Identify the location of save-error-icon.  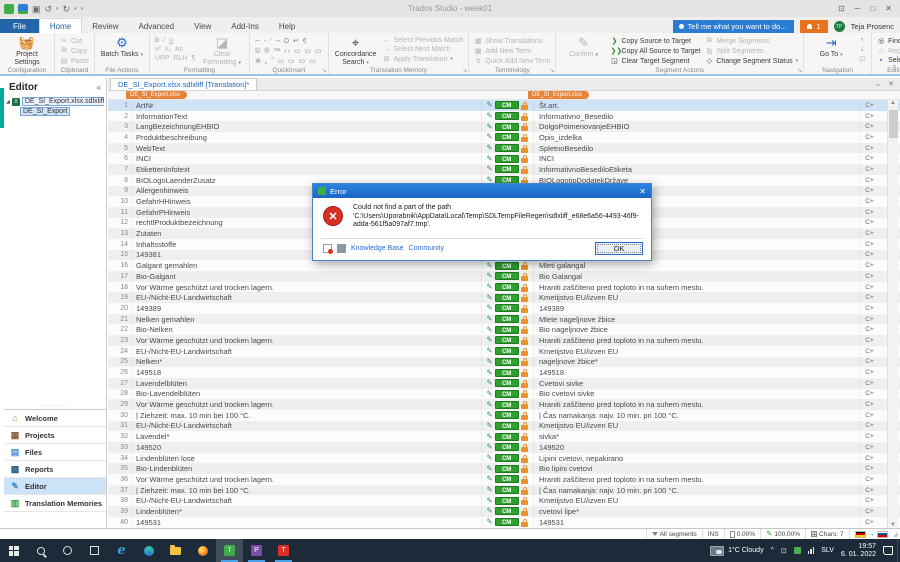
(341, 248).